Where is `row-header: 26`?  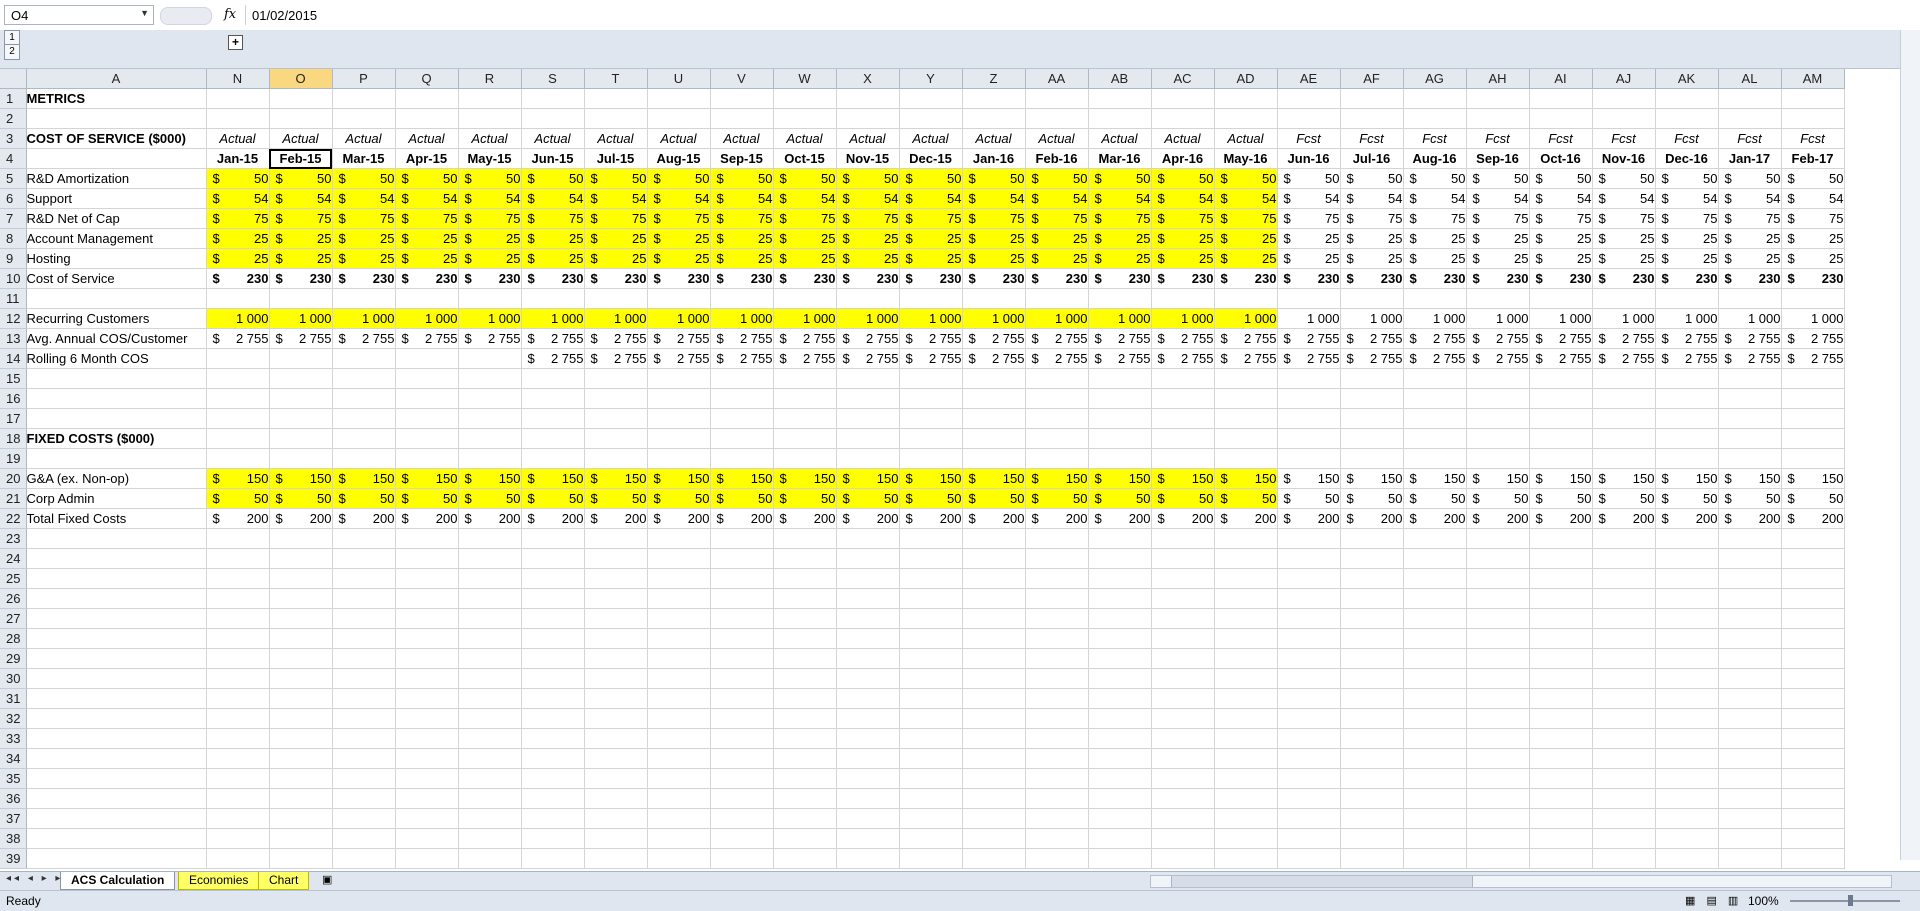
row-header: 26 is located at coordinates (13, 598).